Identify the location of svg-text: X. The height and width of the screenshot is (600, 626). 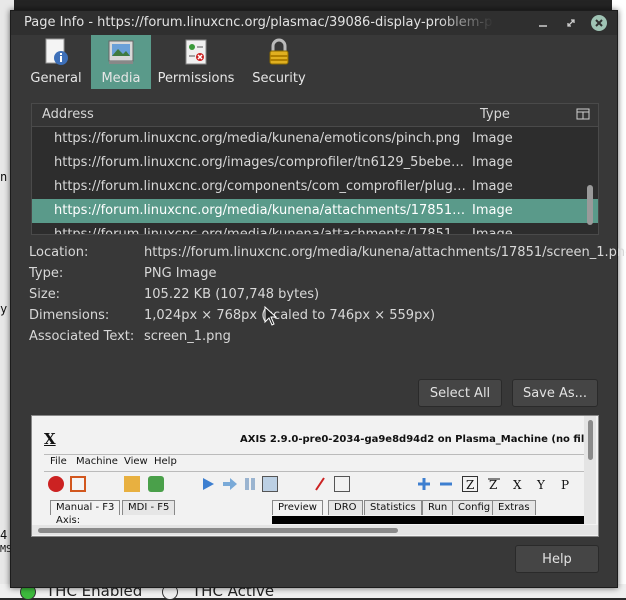
(517, 485).